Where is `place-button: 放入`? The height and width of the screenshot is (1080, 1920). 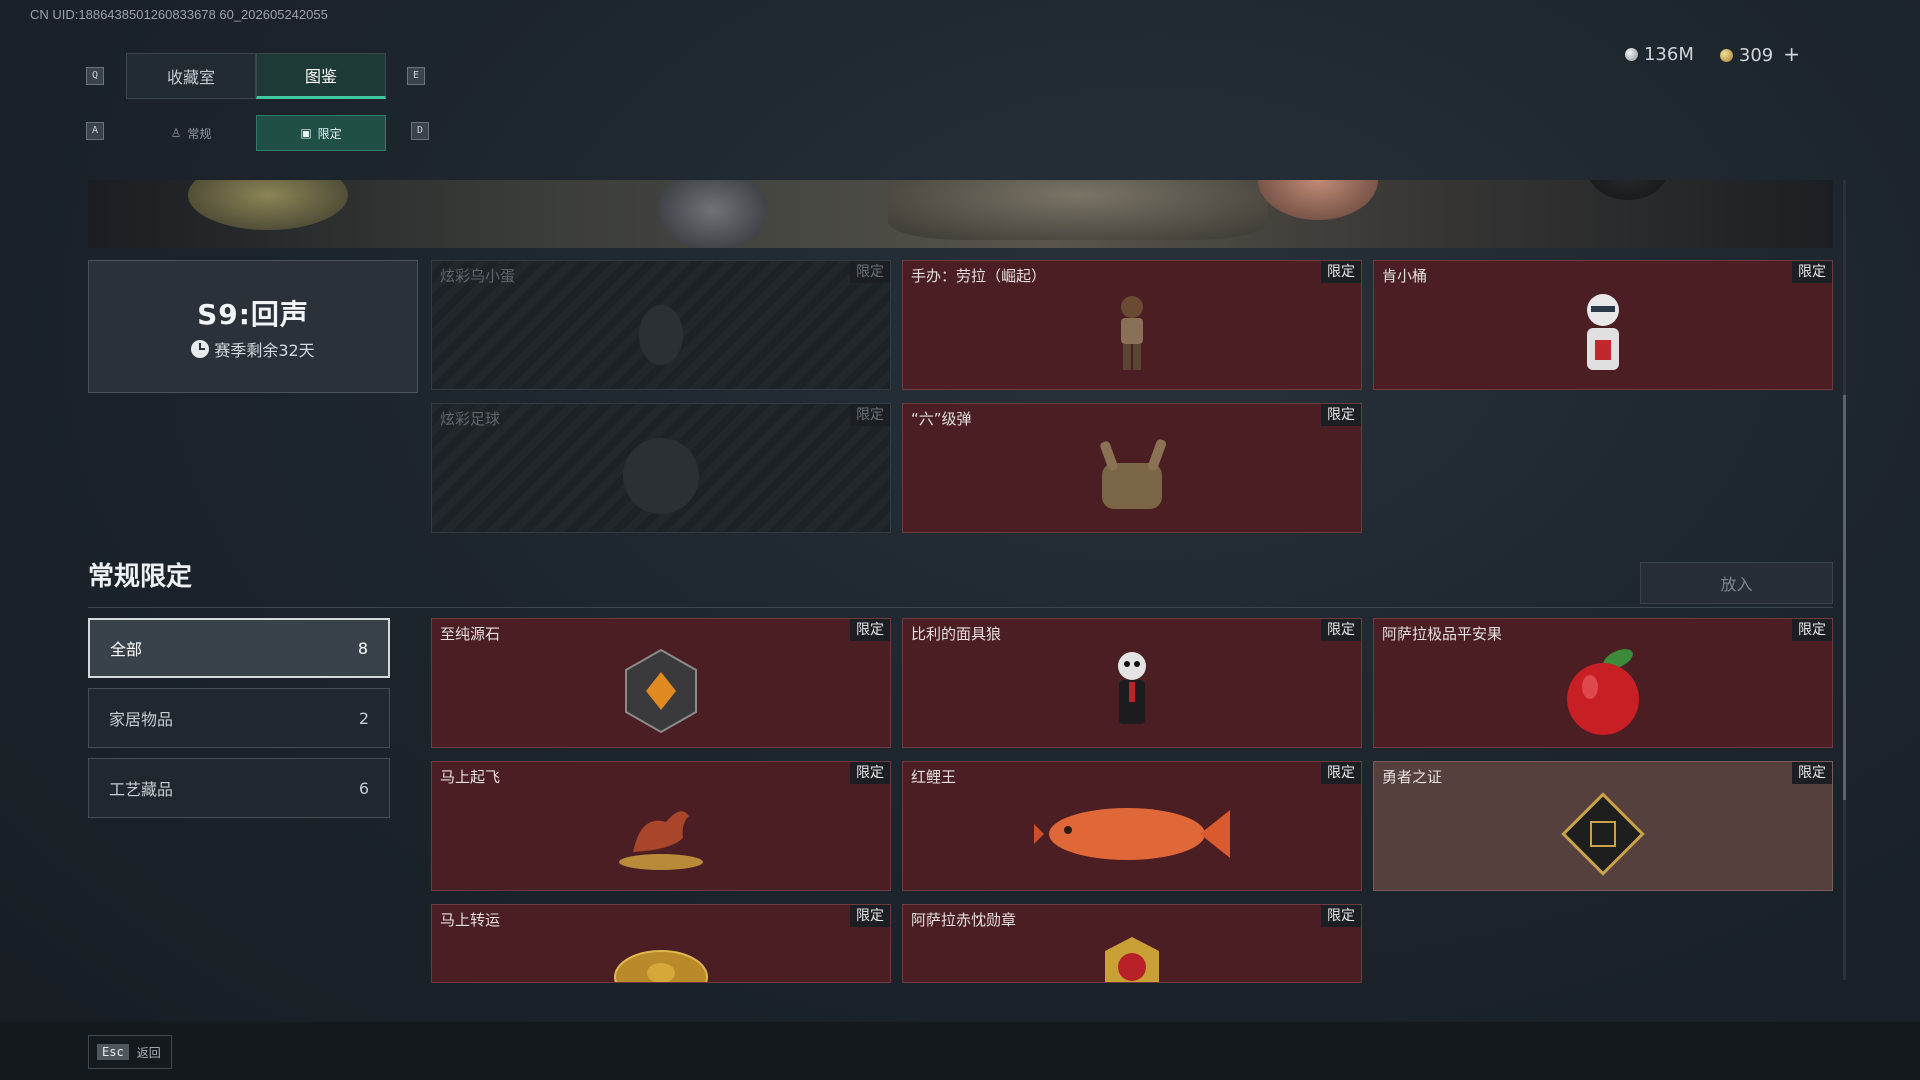 place-button: 放入 is located at coordinates (1736, 583).